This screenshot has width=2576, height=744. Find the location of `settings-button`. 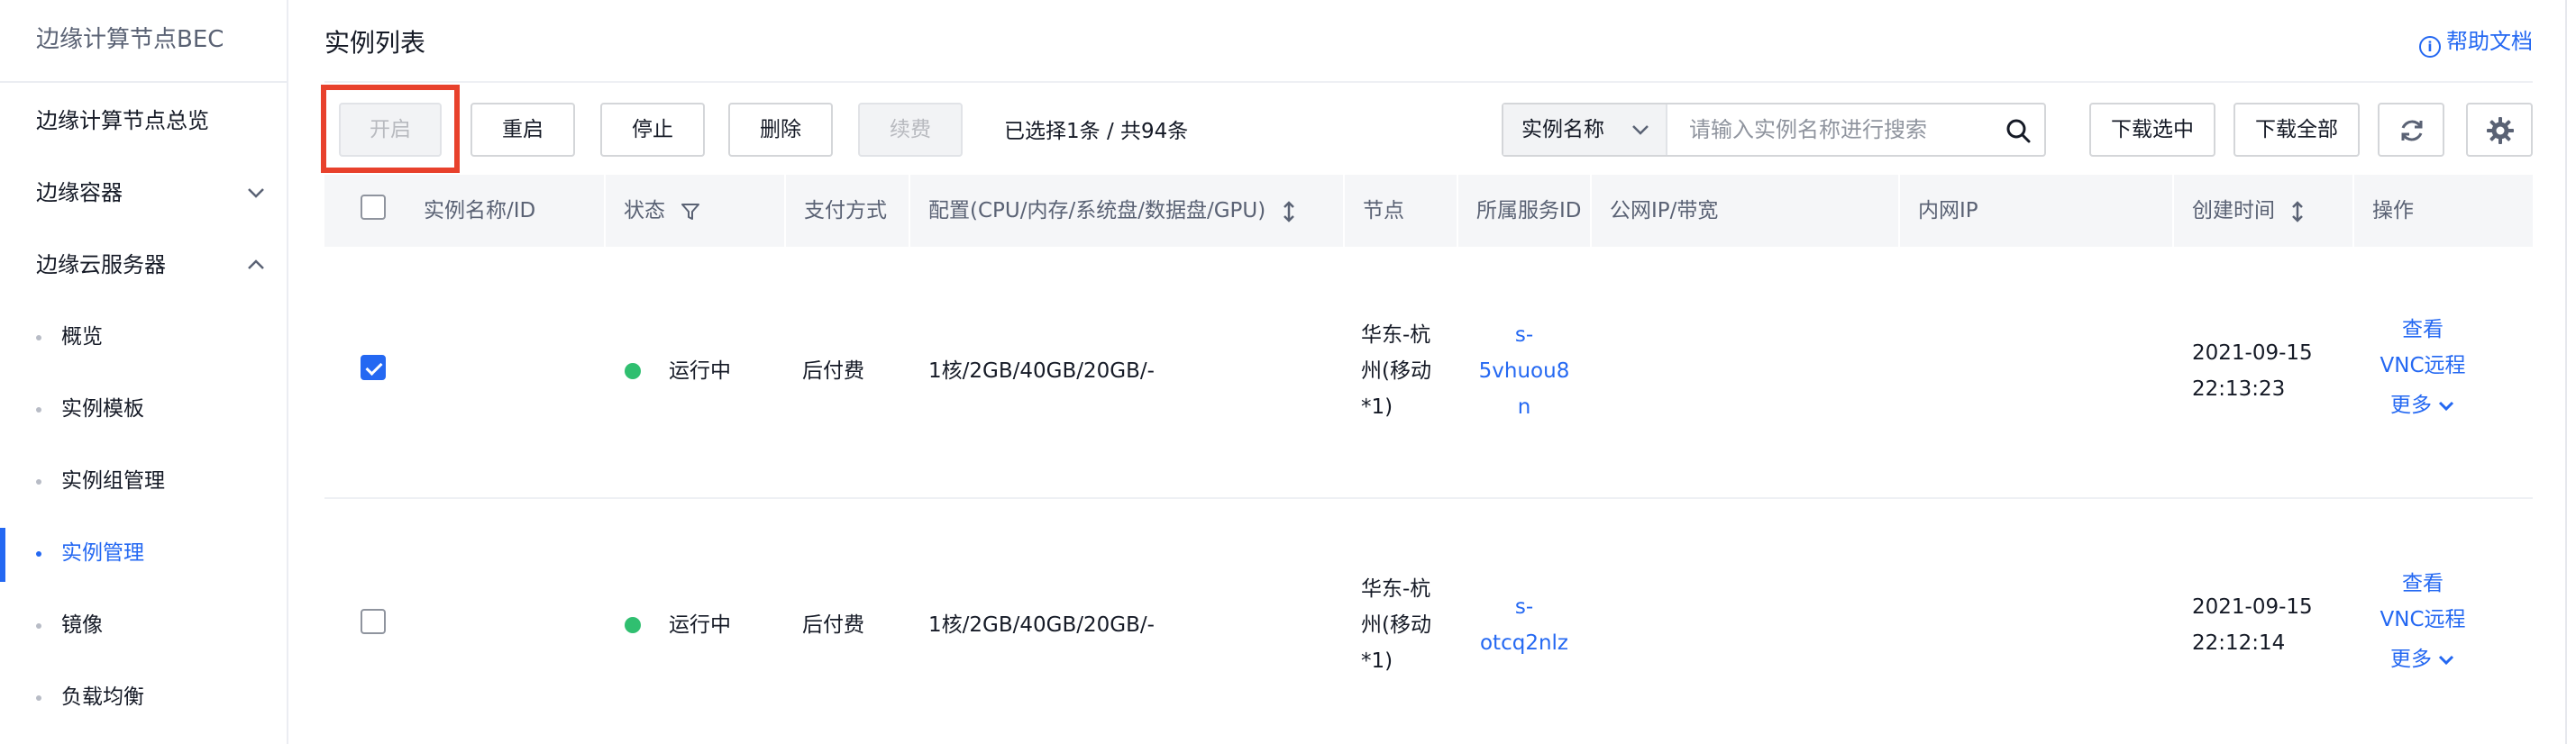

settings-button is located at coordinates (2499, 130).